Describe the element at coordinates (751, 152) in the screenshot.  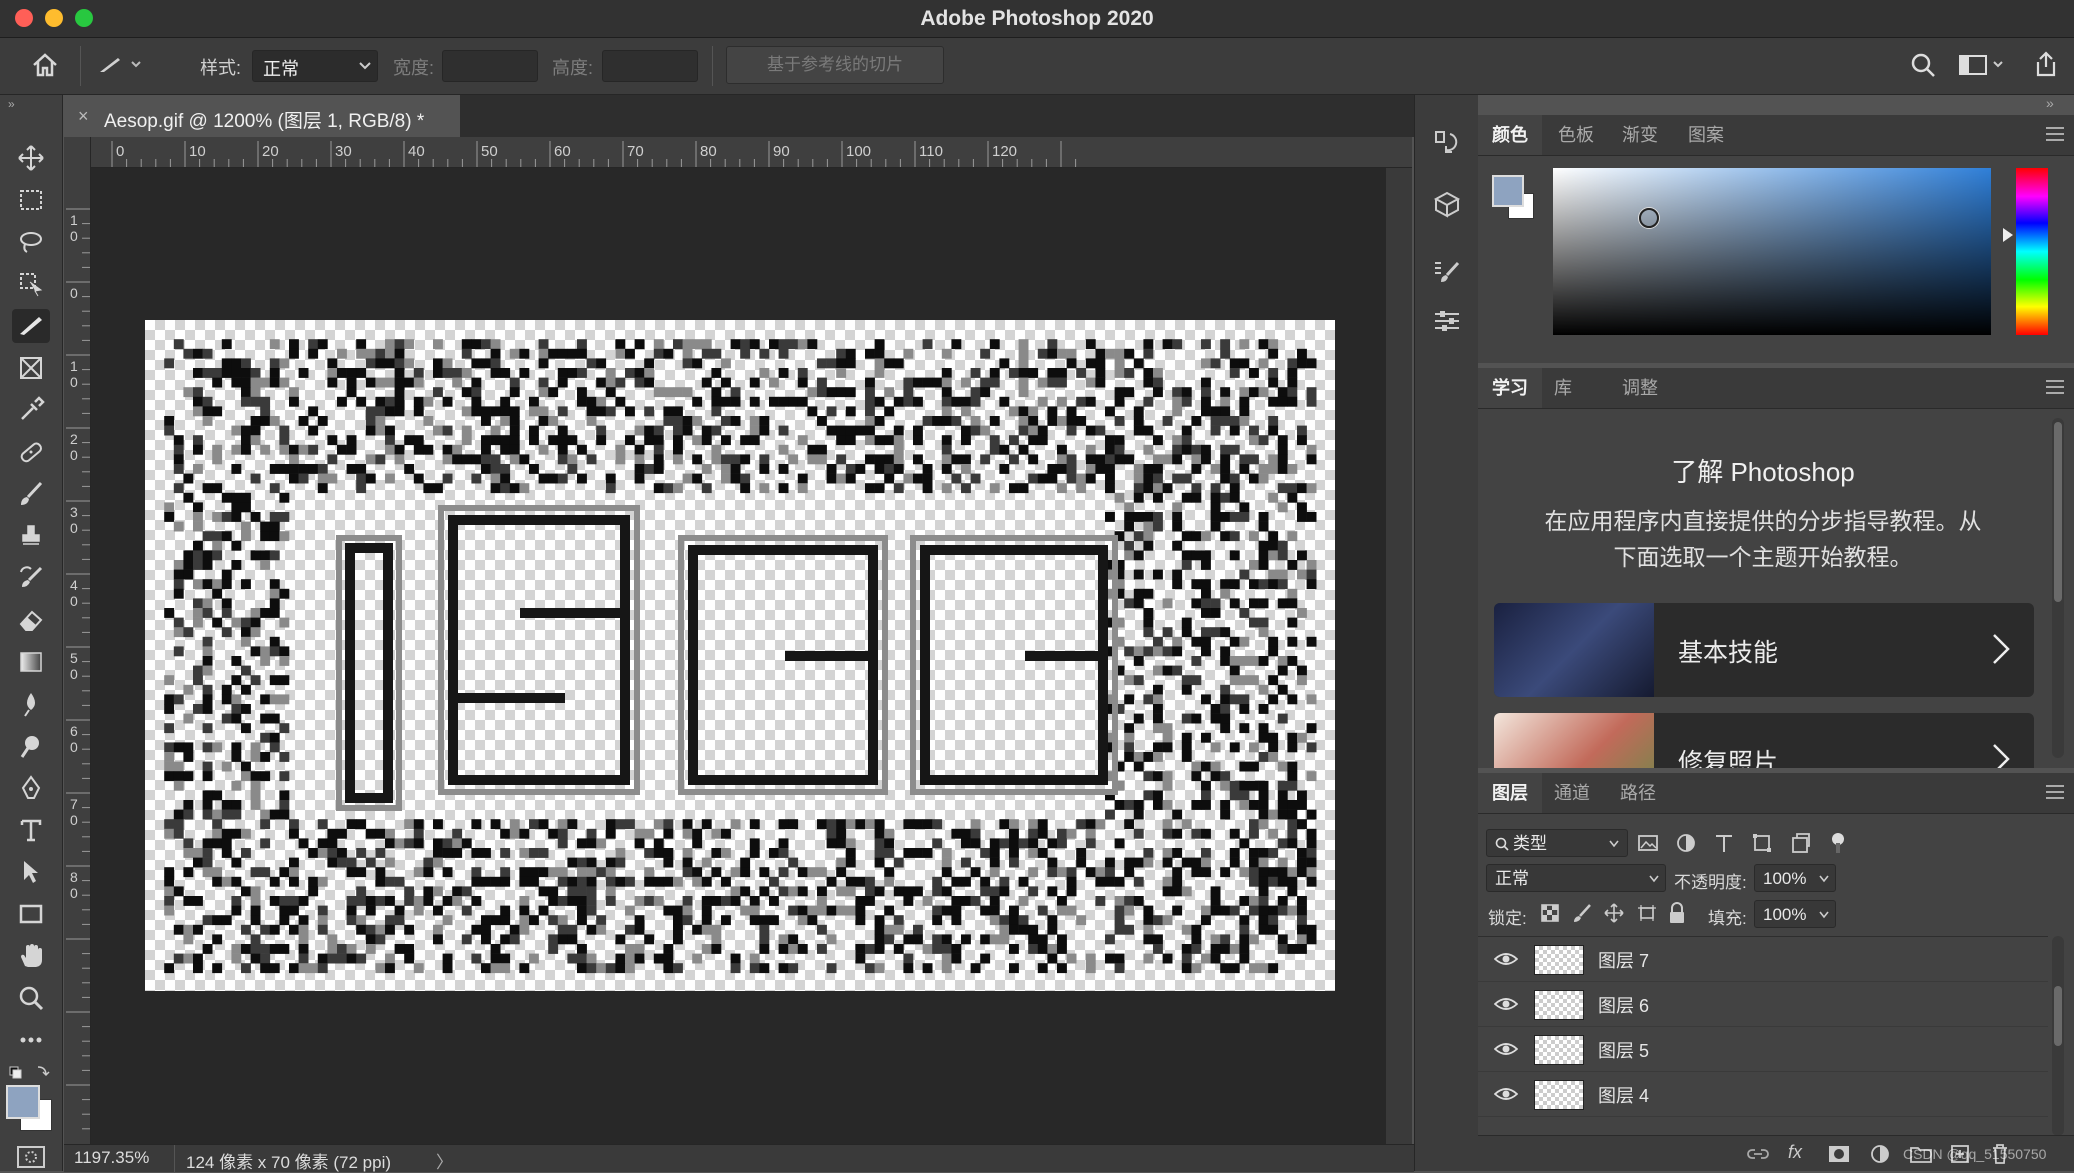
I see `horizontal-ruler: 0 10 20 30 40 50 60 70 80 90 100 110 120` at that location.